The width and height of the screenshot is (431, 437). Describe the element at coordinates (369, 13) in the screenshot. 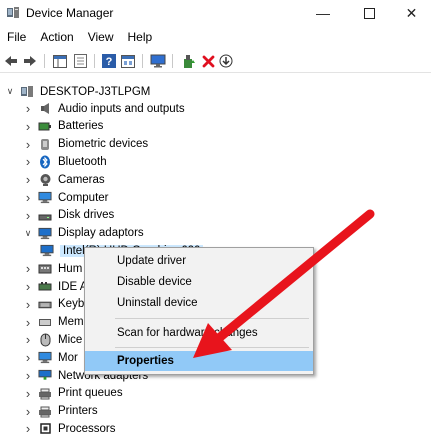

I see `maximize-button` at that location.